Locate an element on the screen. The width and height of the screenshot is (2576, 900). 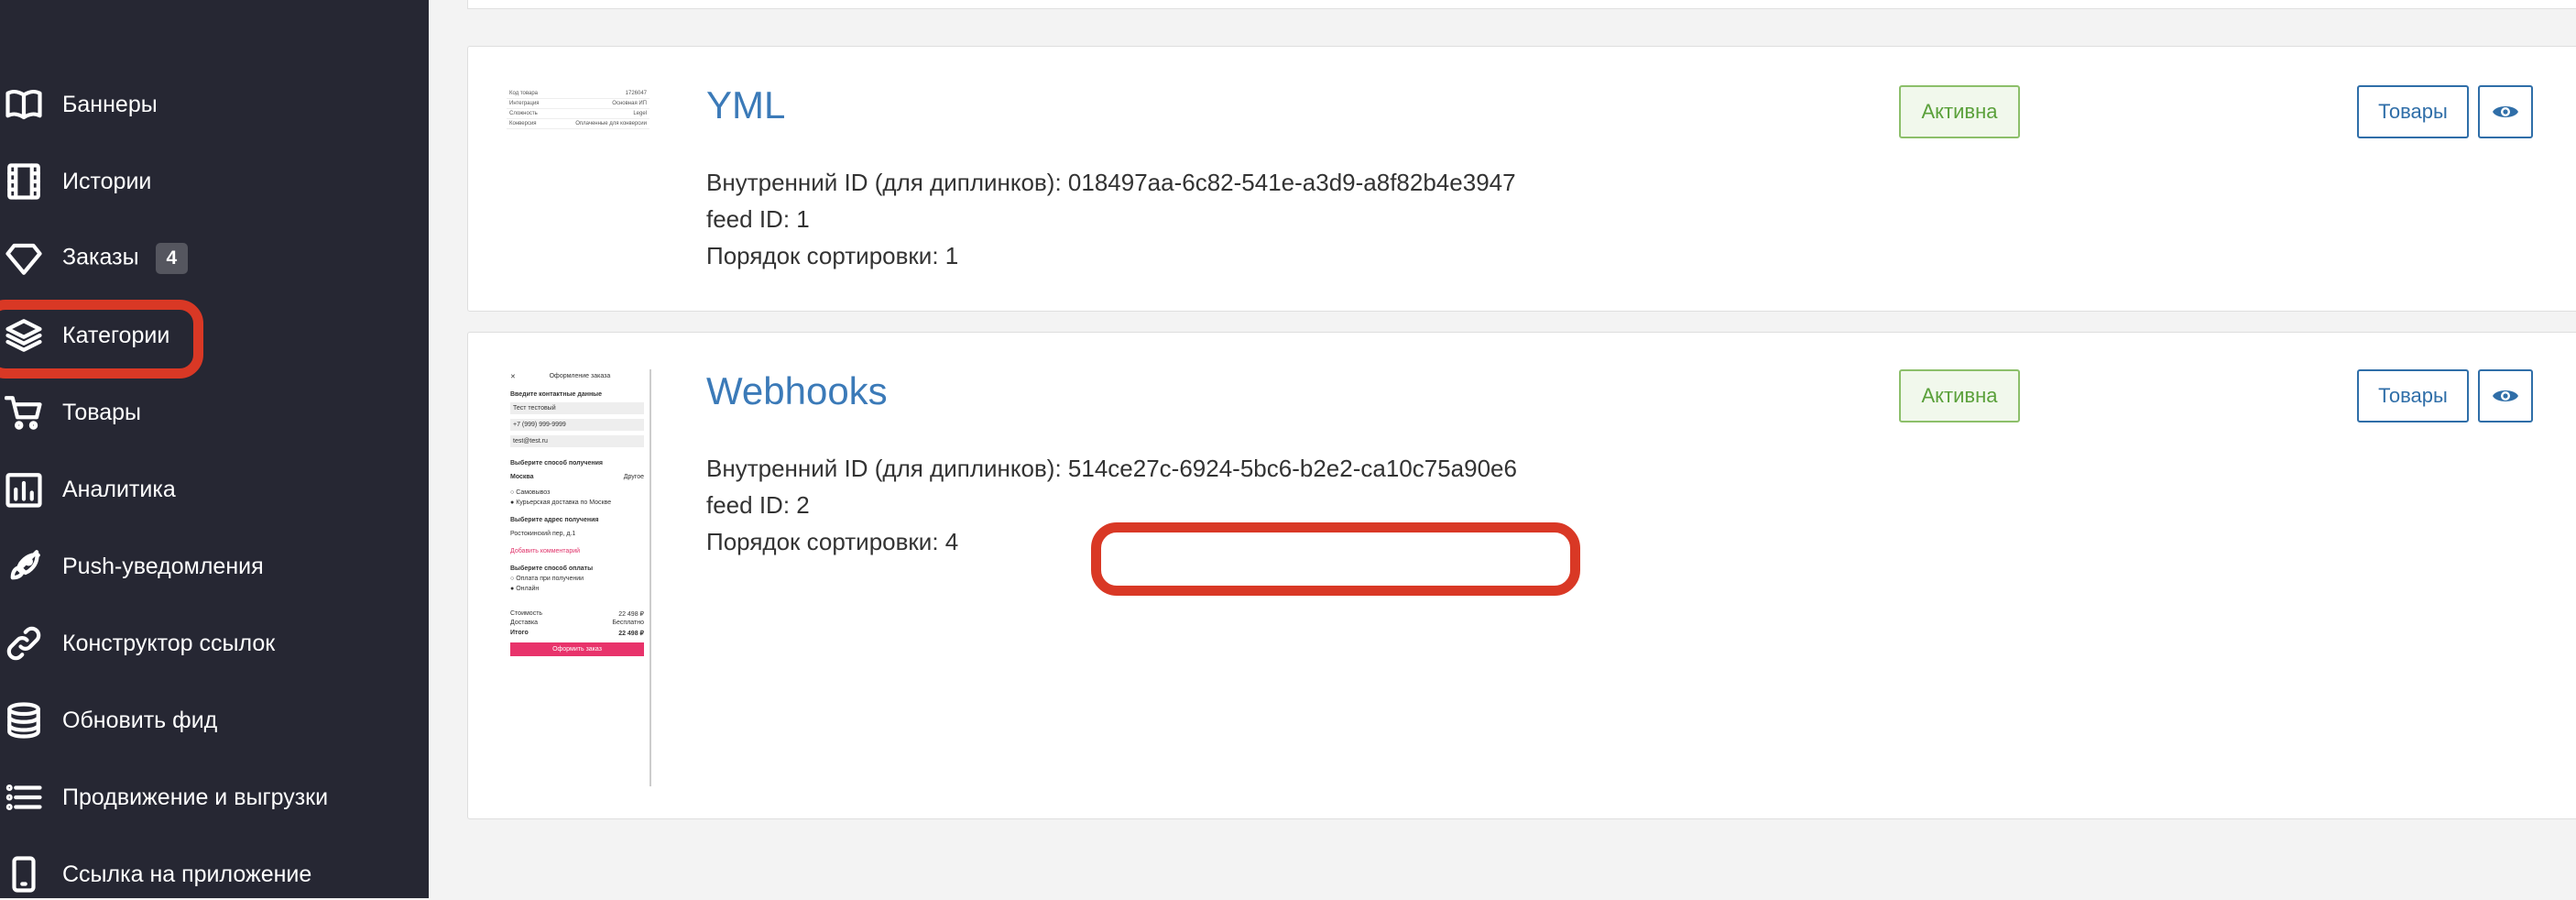
sidebar-item-label: Баннеры is located at coordinates (110, 104).